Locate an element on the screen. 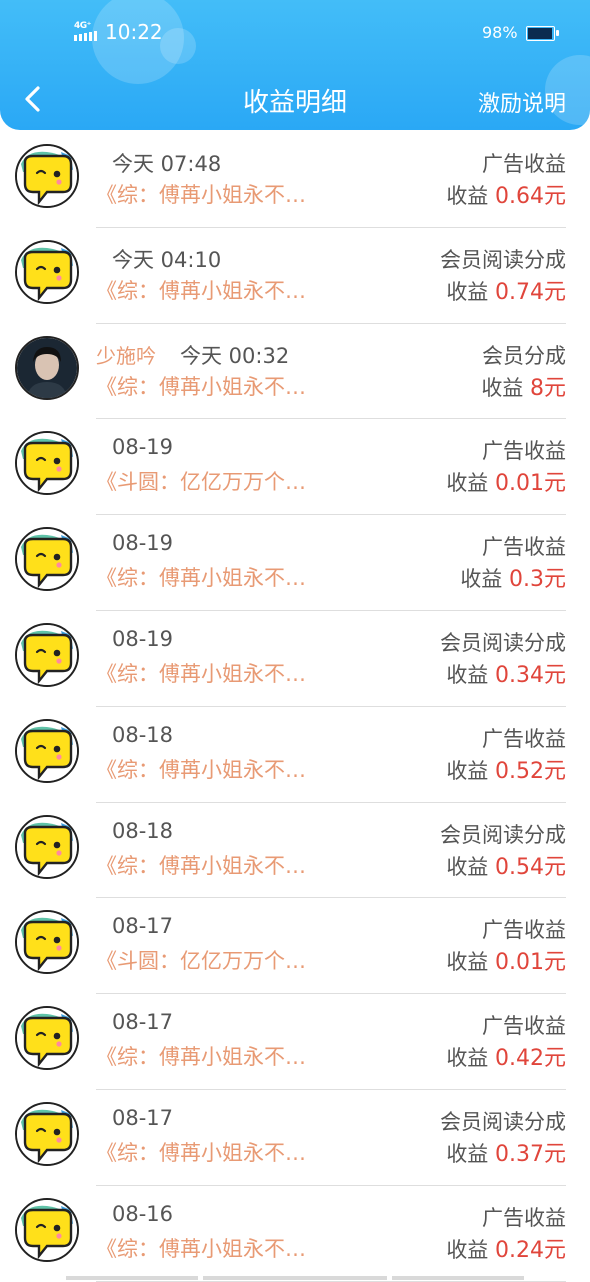  user-name: 少施吟 is located at coordinates (126, 355).